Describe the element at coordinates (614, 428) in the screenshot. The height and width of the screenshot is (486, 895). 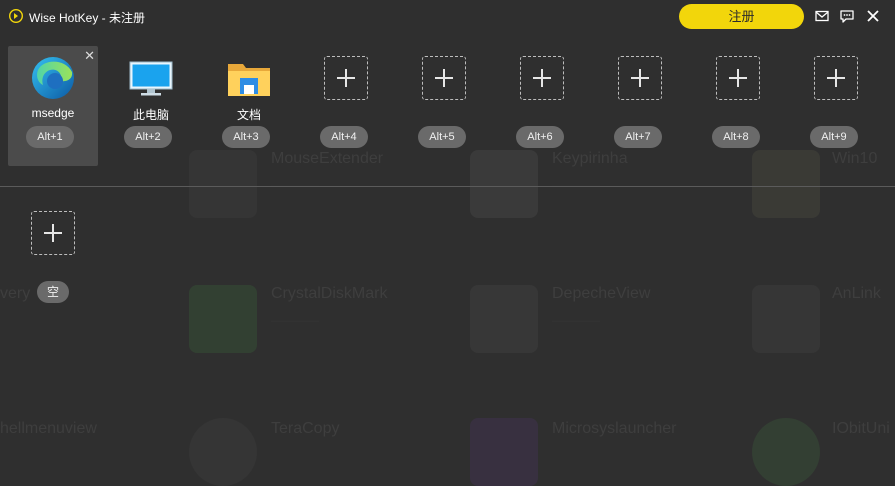
I see `background-app-name: Microsyslauncher` at that location.